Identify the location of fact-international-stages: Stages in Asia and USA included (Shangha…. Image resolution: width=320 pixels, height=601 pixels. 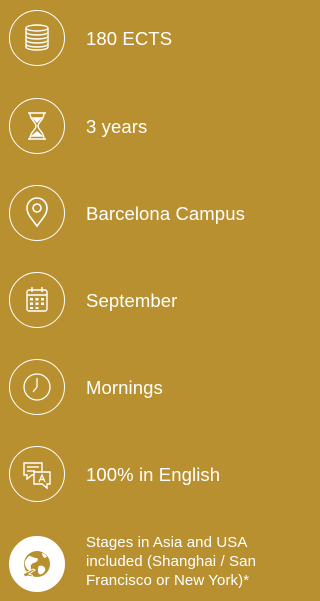
(147, 563).